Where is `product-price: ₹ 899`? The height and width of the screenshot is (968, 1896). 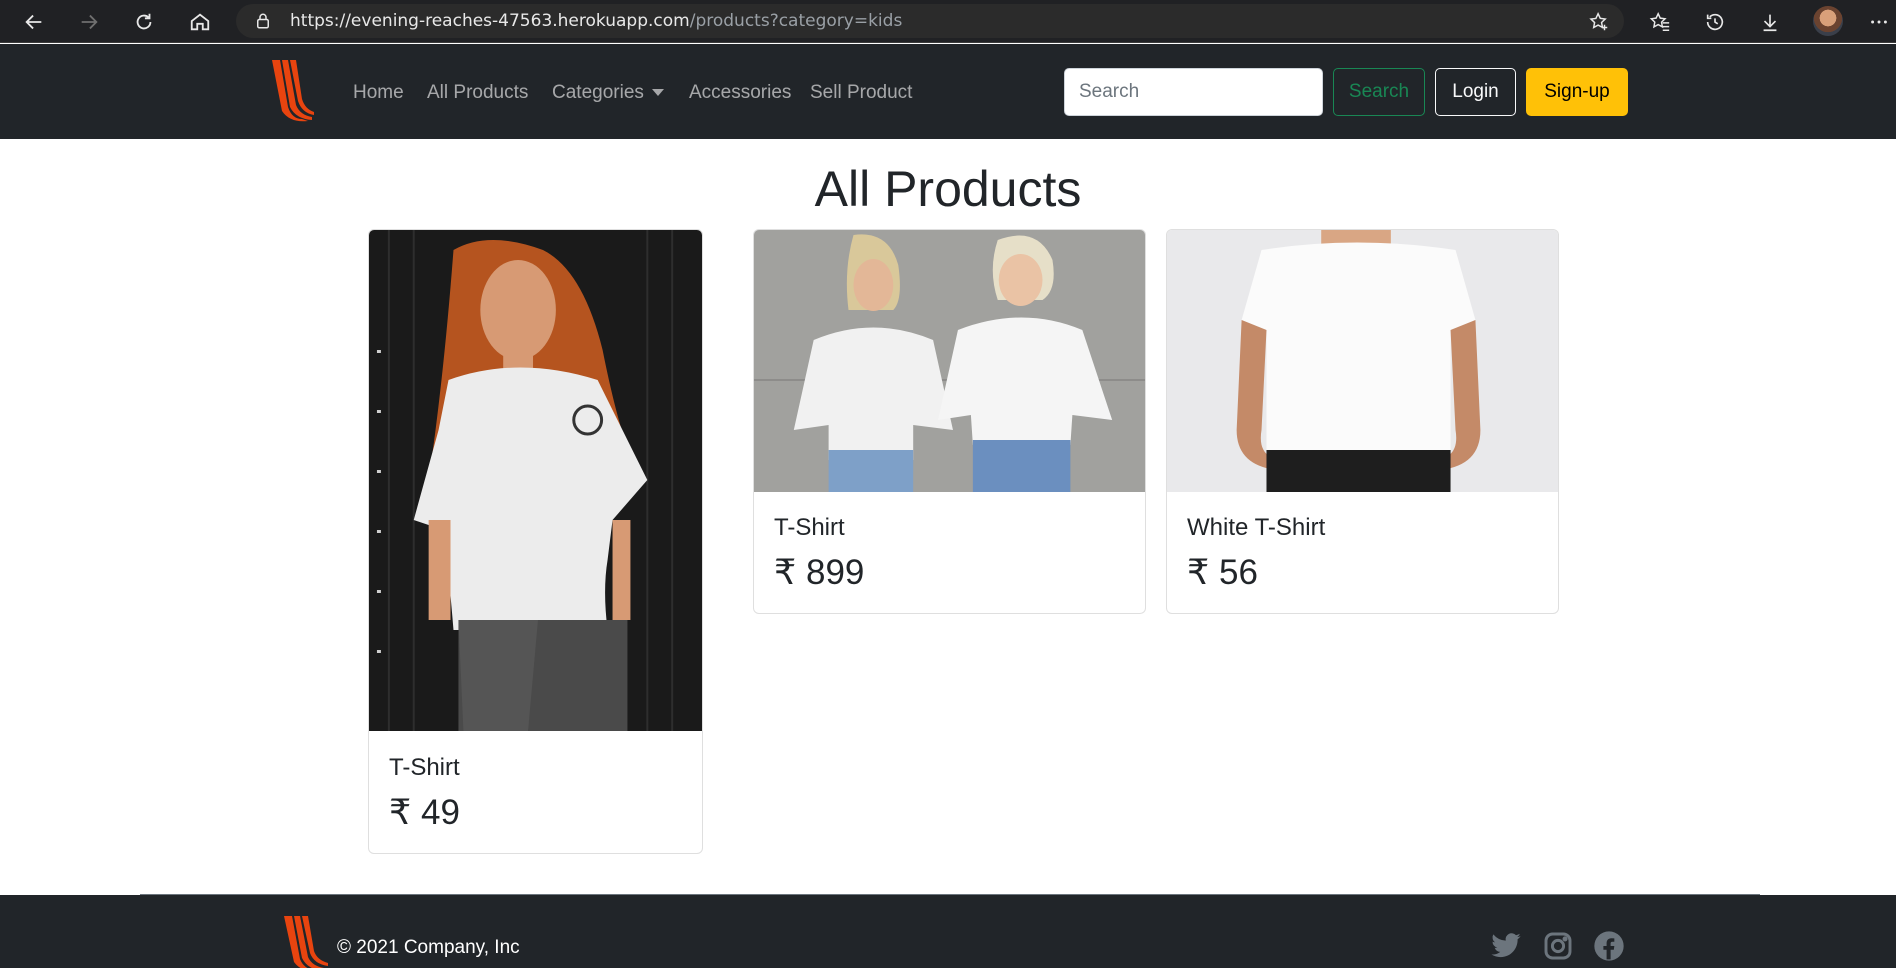 product-price: ₹ 899 is located at coordinates (819, 572).